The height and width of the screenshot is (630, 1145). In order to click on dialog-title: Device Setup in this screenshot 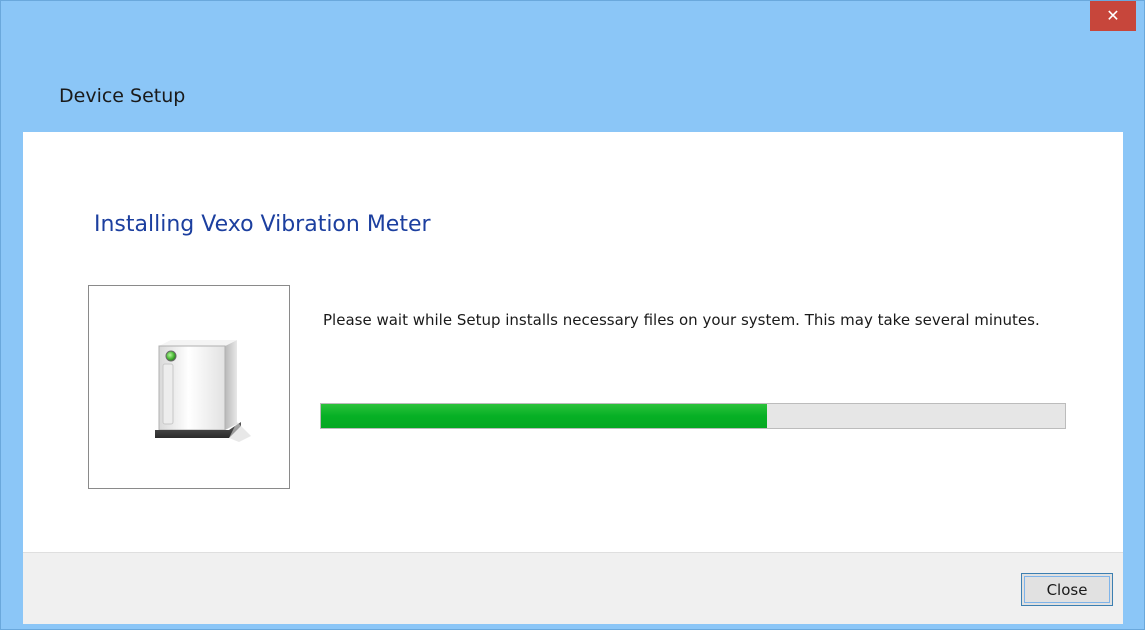, I will do `click(122, 96)`.